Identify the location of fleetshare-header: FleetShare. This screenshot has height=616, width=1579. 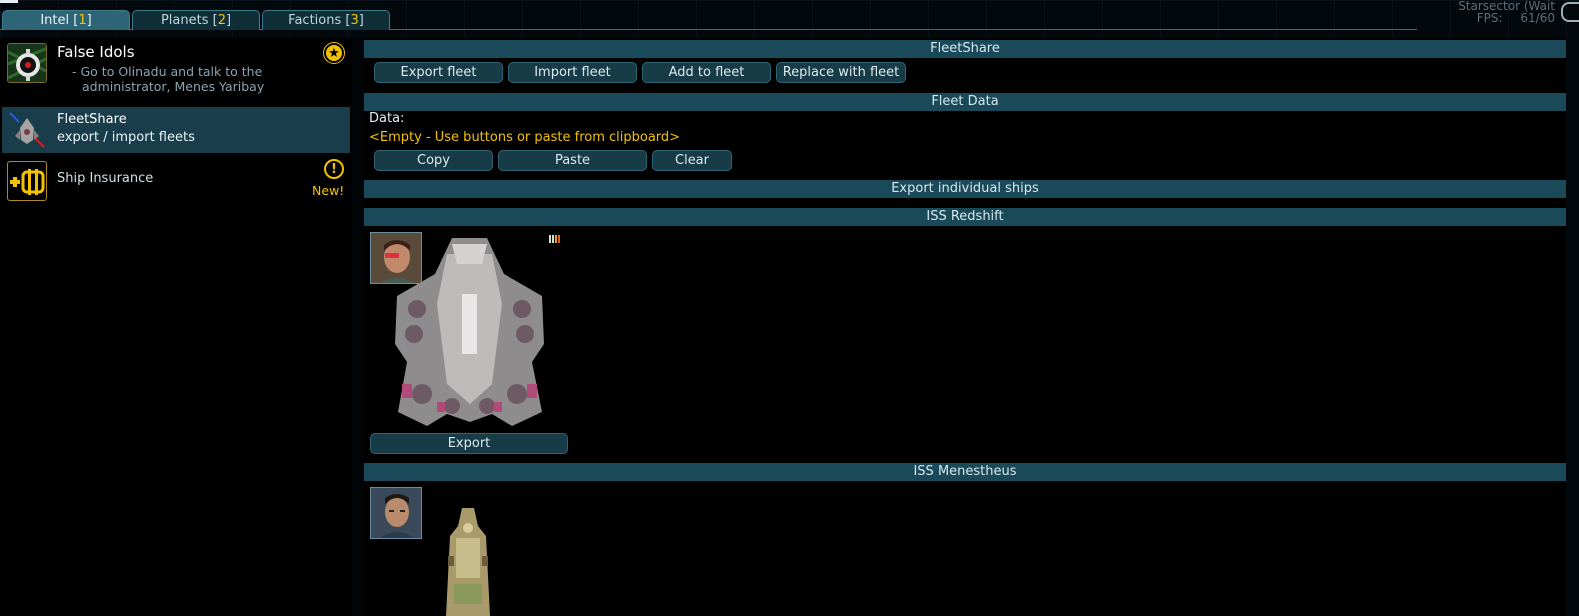
(965, 49).